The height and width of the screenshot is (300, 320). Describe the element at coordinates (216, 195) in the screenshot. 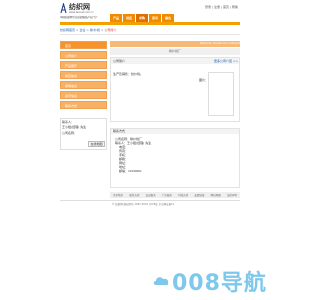

I see `footer-link: 网站地图` at that location.